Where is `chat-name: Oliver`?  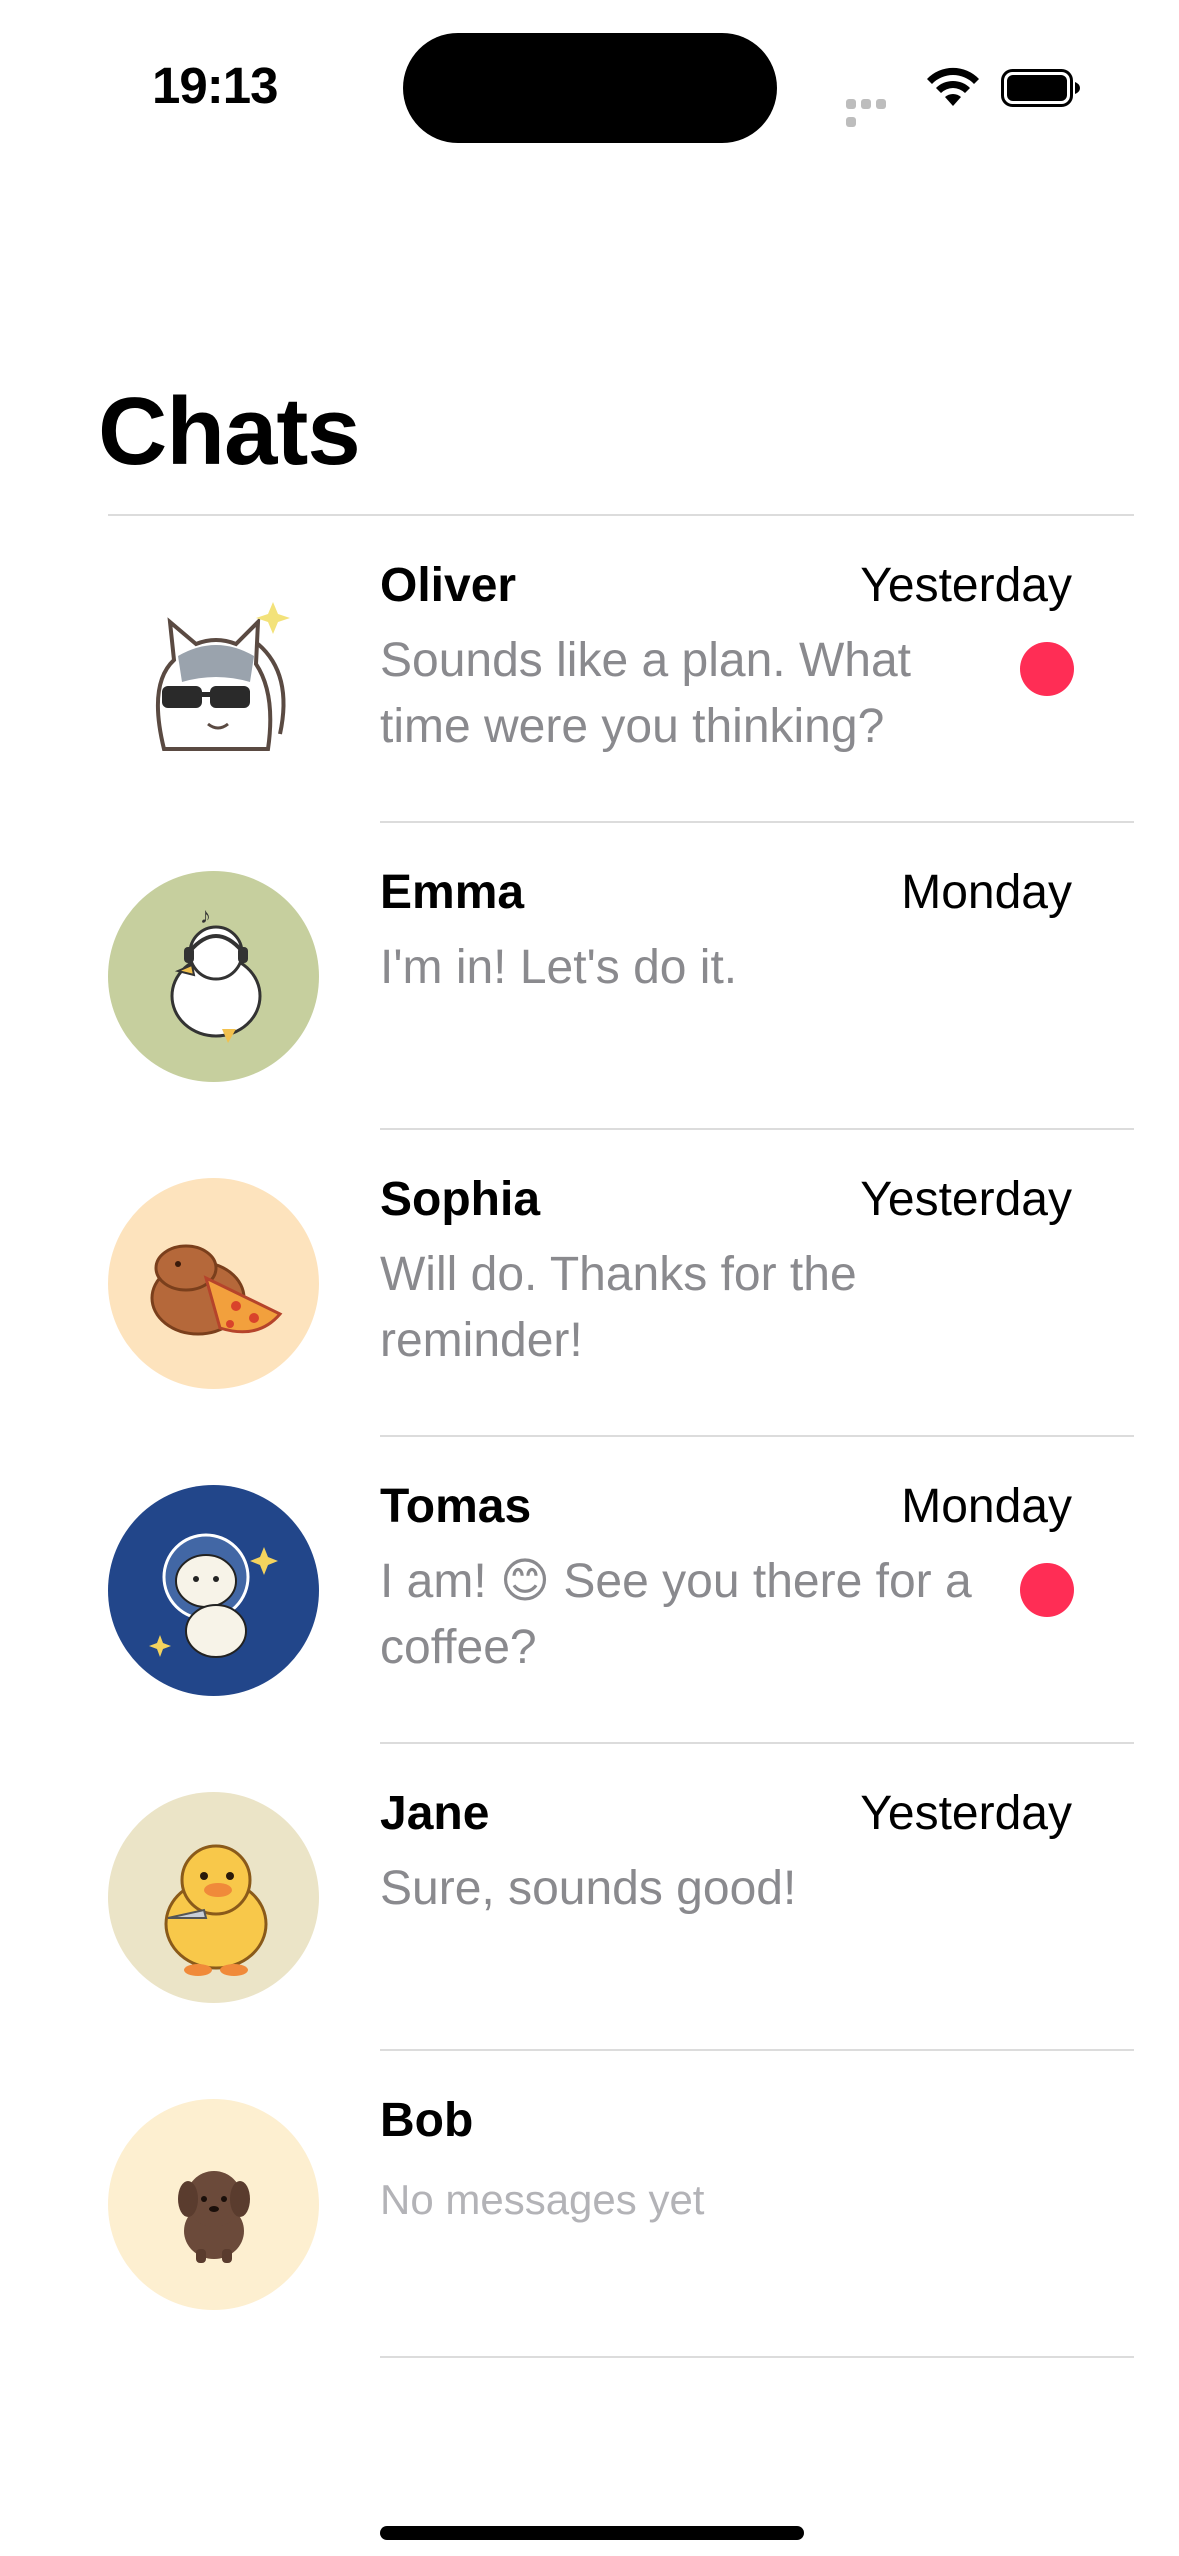 chat-name: Oliver is located at coordinates (448, 585).